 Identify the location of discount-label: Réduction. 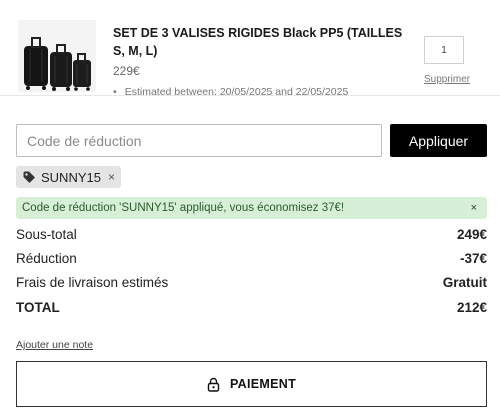
(46, 258).